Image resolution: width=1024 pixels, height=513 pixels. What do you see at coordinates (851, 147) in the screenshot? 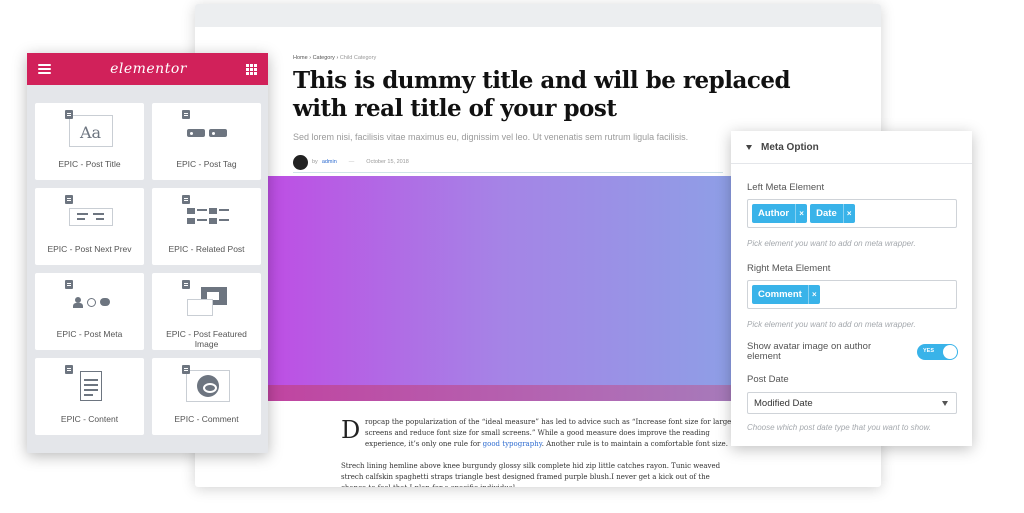
I see `meta-option-header: Meta Option` at bounding box center [851, 147].